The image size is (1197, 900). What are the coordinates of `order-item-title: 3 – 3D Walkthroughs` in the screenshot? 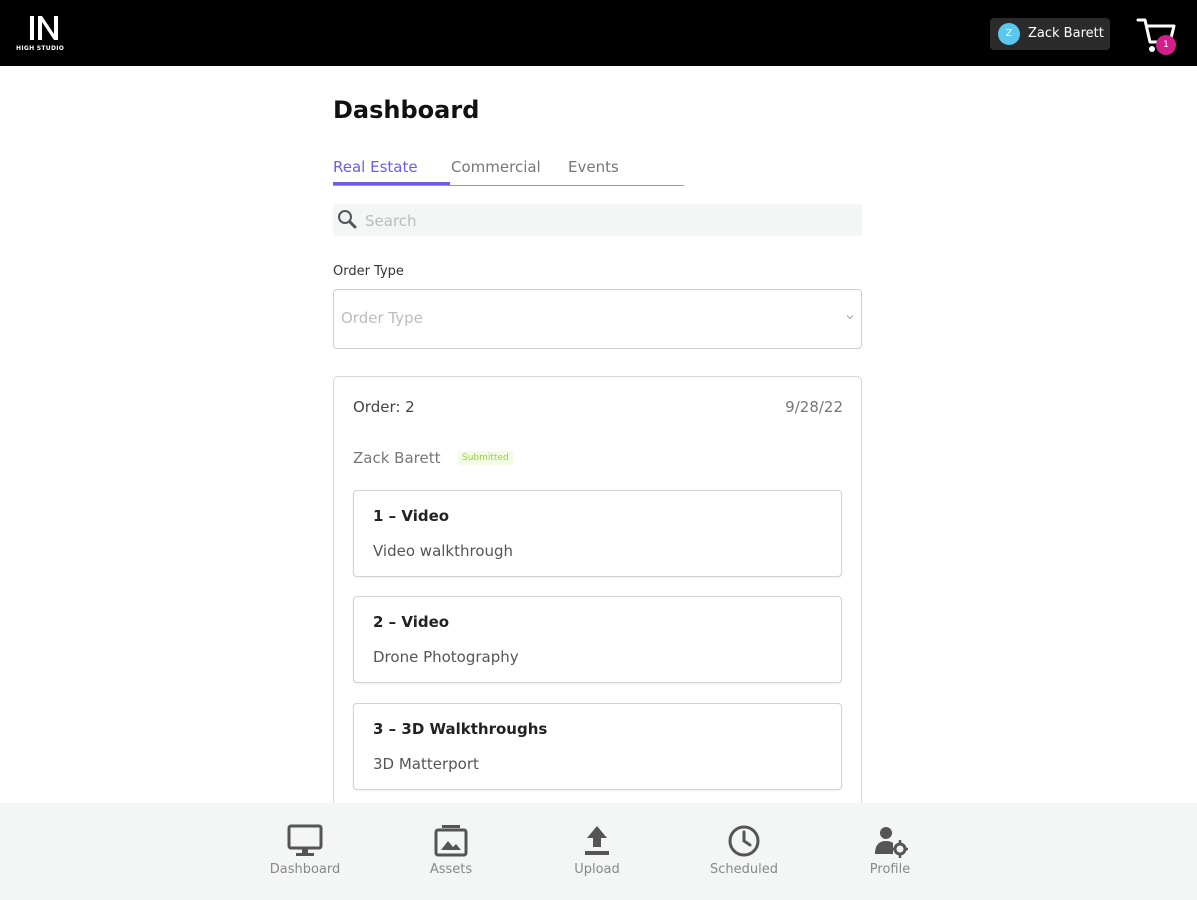 It's located at (460, 729).